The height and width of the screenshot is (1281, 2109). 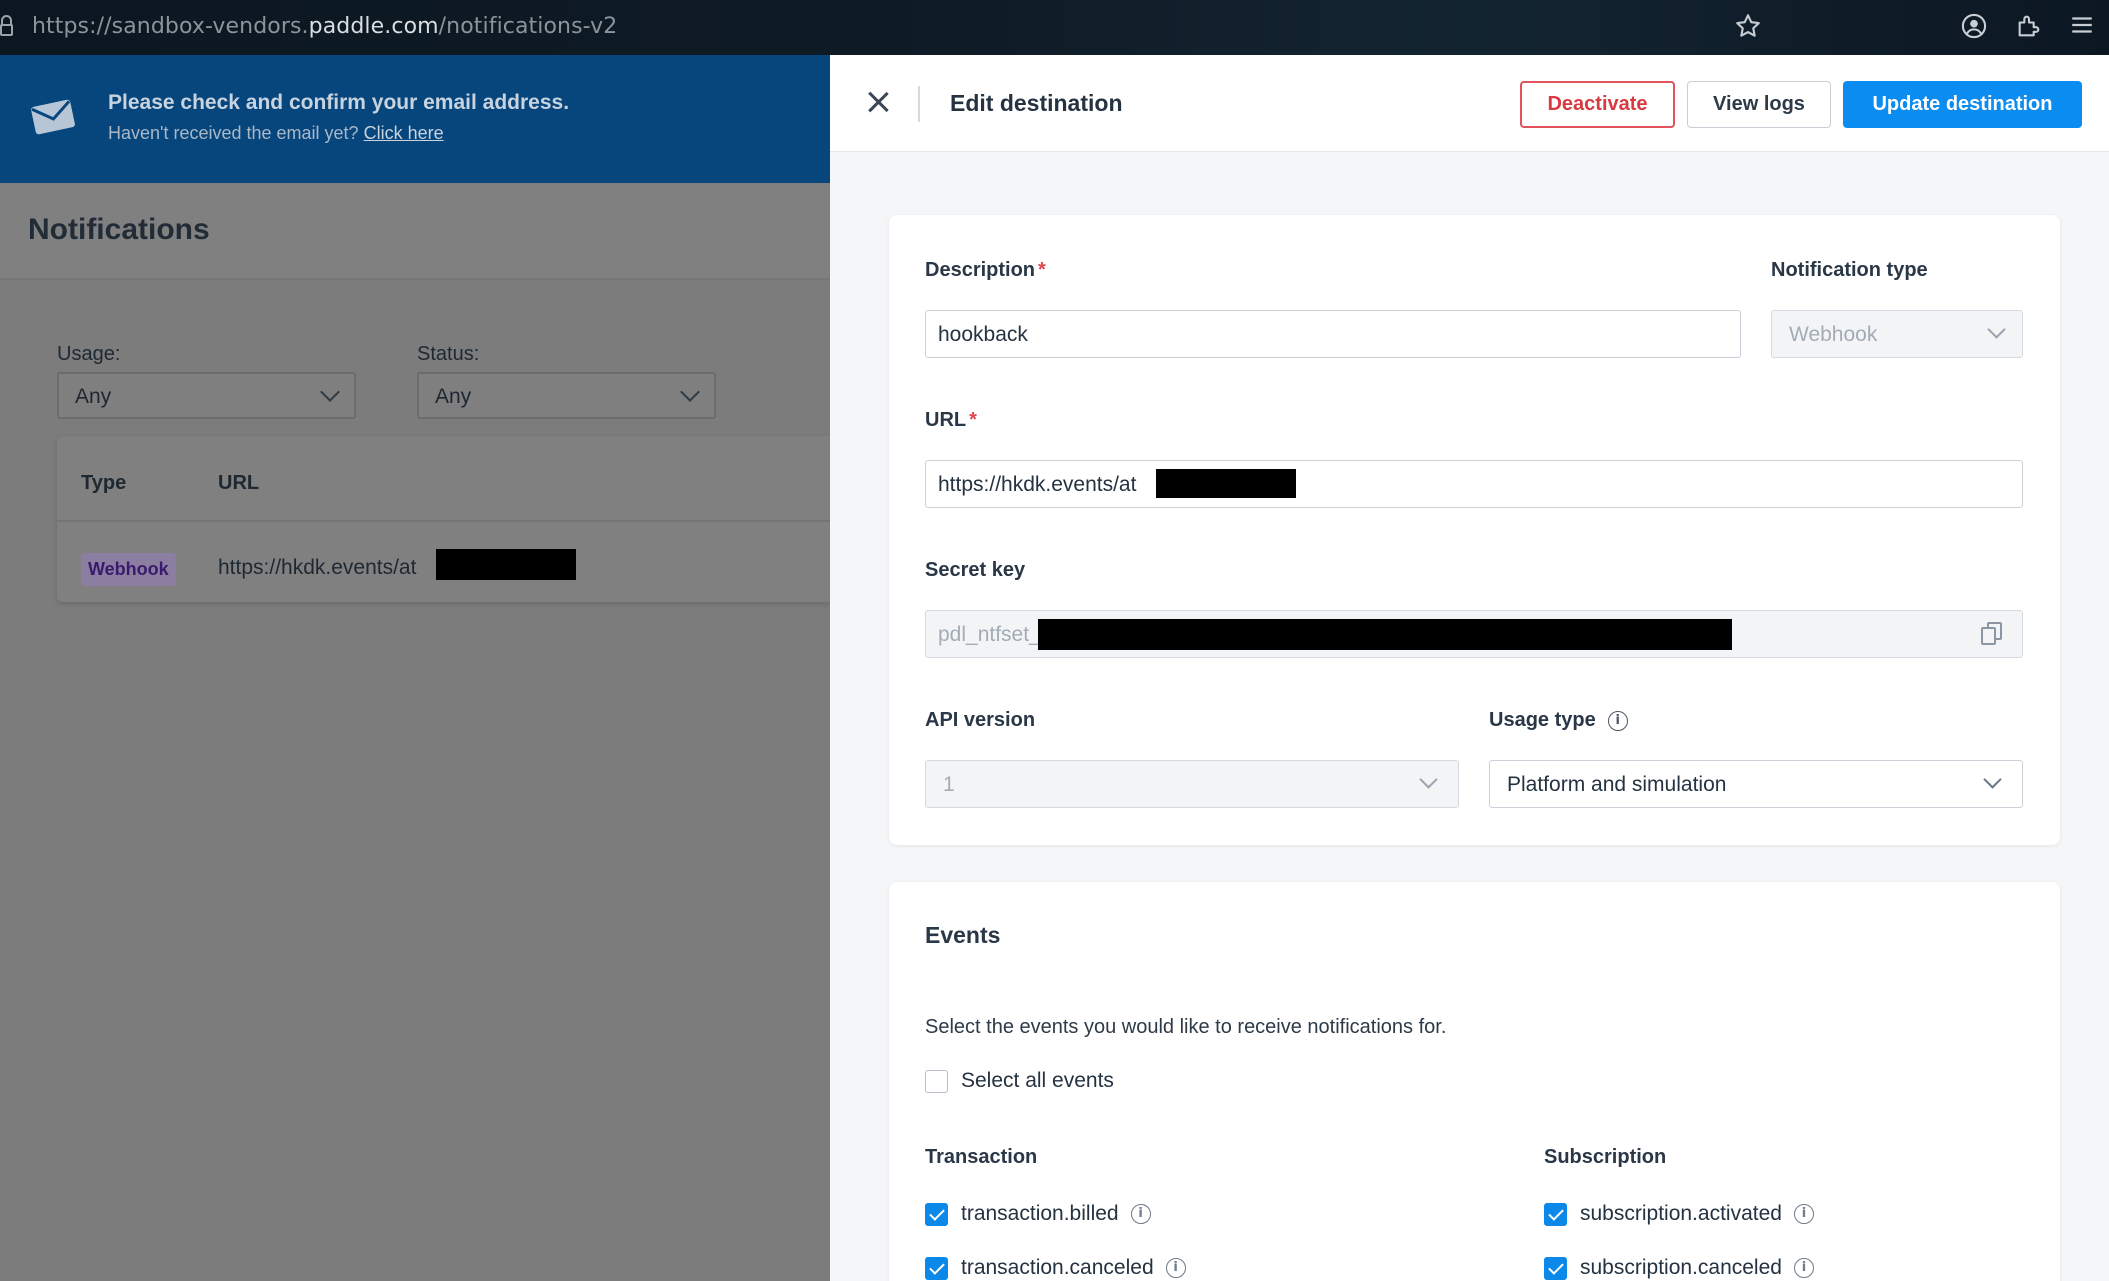 I want to click on menu-icon, so click(x=2082, y=27).